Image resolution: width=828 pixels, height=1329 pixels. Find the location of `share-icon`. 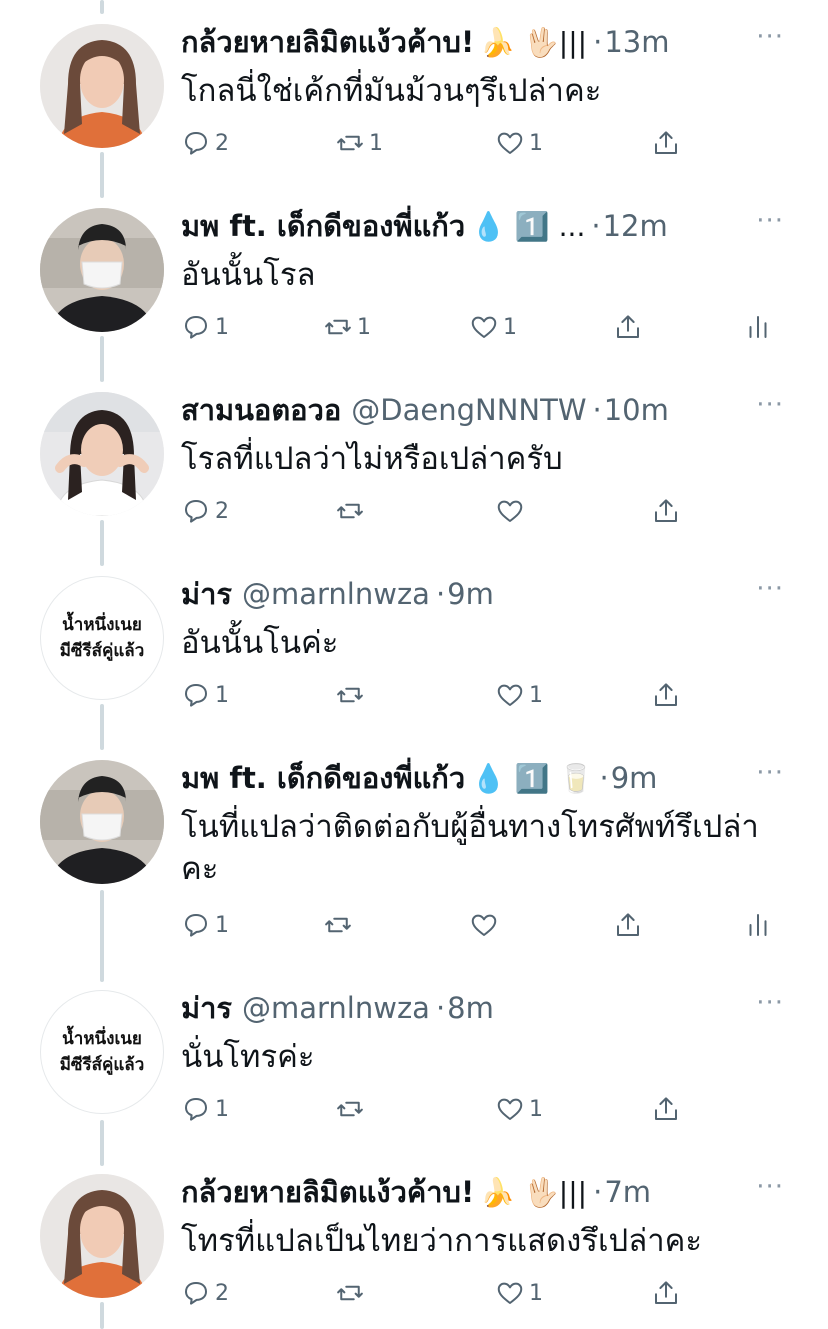

share-icon is located at coordinates (666, 1292).